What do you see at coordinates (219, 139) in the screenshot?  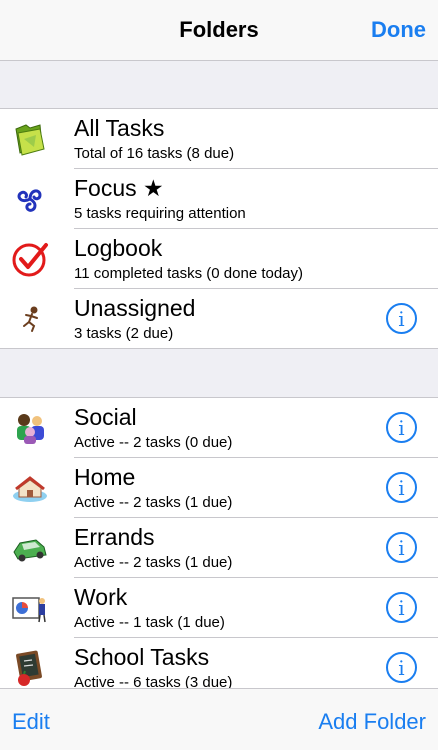 I see `folder-row-all-tasks: All Tasks Total of 16 tasks (8 due)` at bounding box center [219, 139].